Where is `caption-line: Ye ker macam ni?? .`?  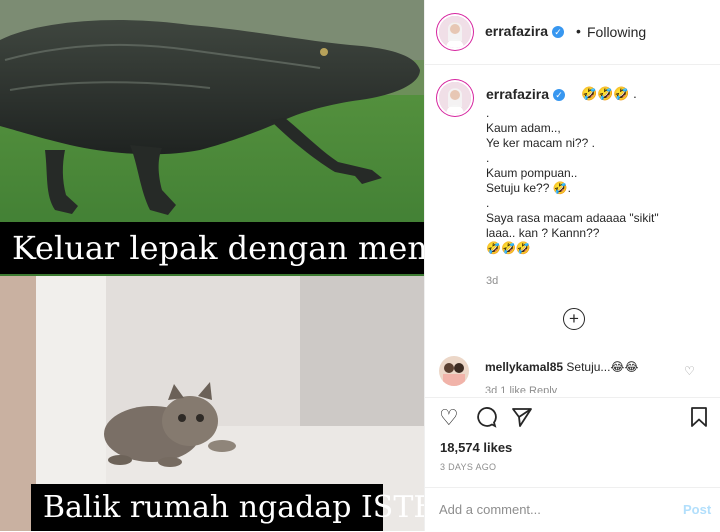
caption-line: Ye ker macam ni?? . is located at coordinates (540, 143).